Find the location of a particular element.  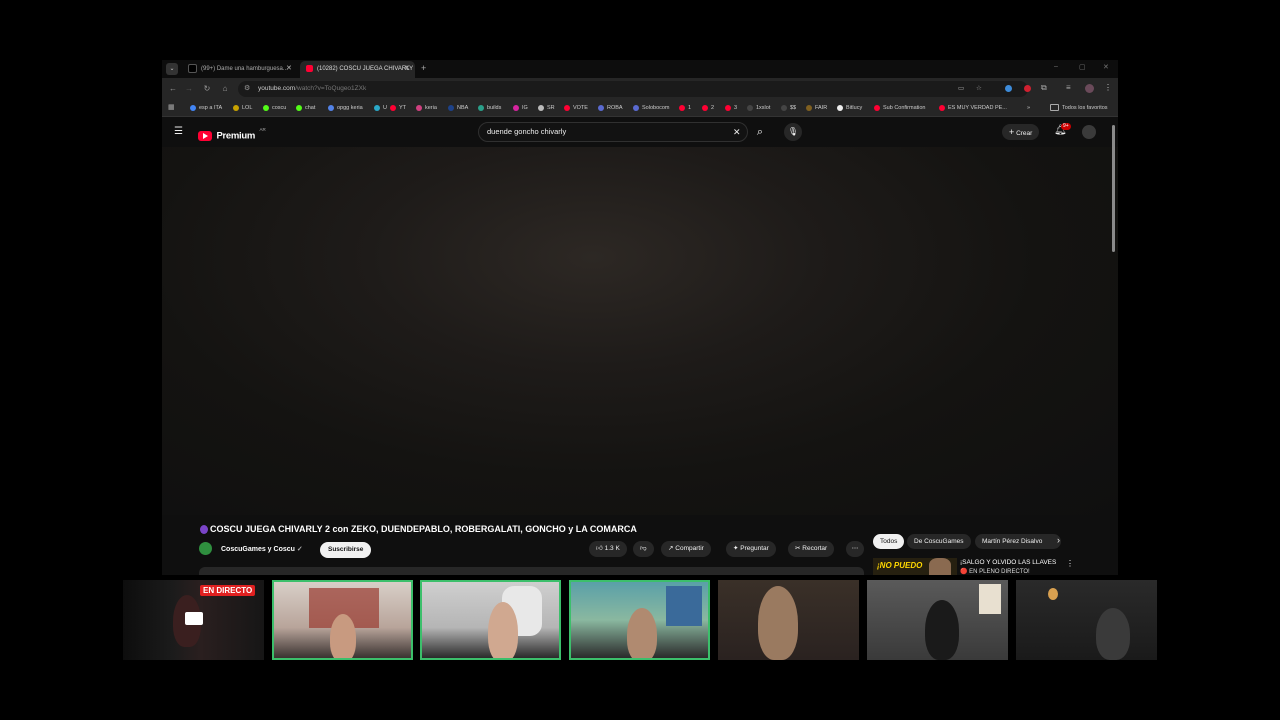

back-icon: ← is located at coordinates (173, 89).